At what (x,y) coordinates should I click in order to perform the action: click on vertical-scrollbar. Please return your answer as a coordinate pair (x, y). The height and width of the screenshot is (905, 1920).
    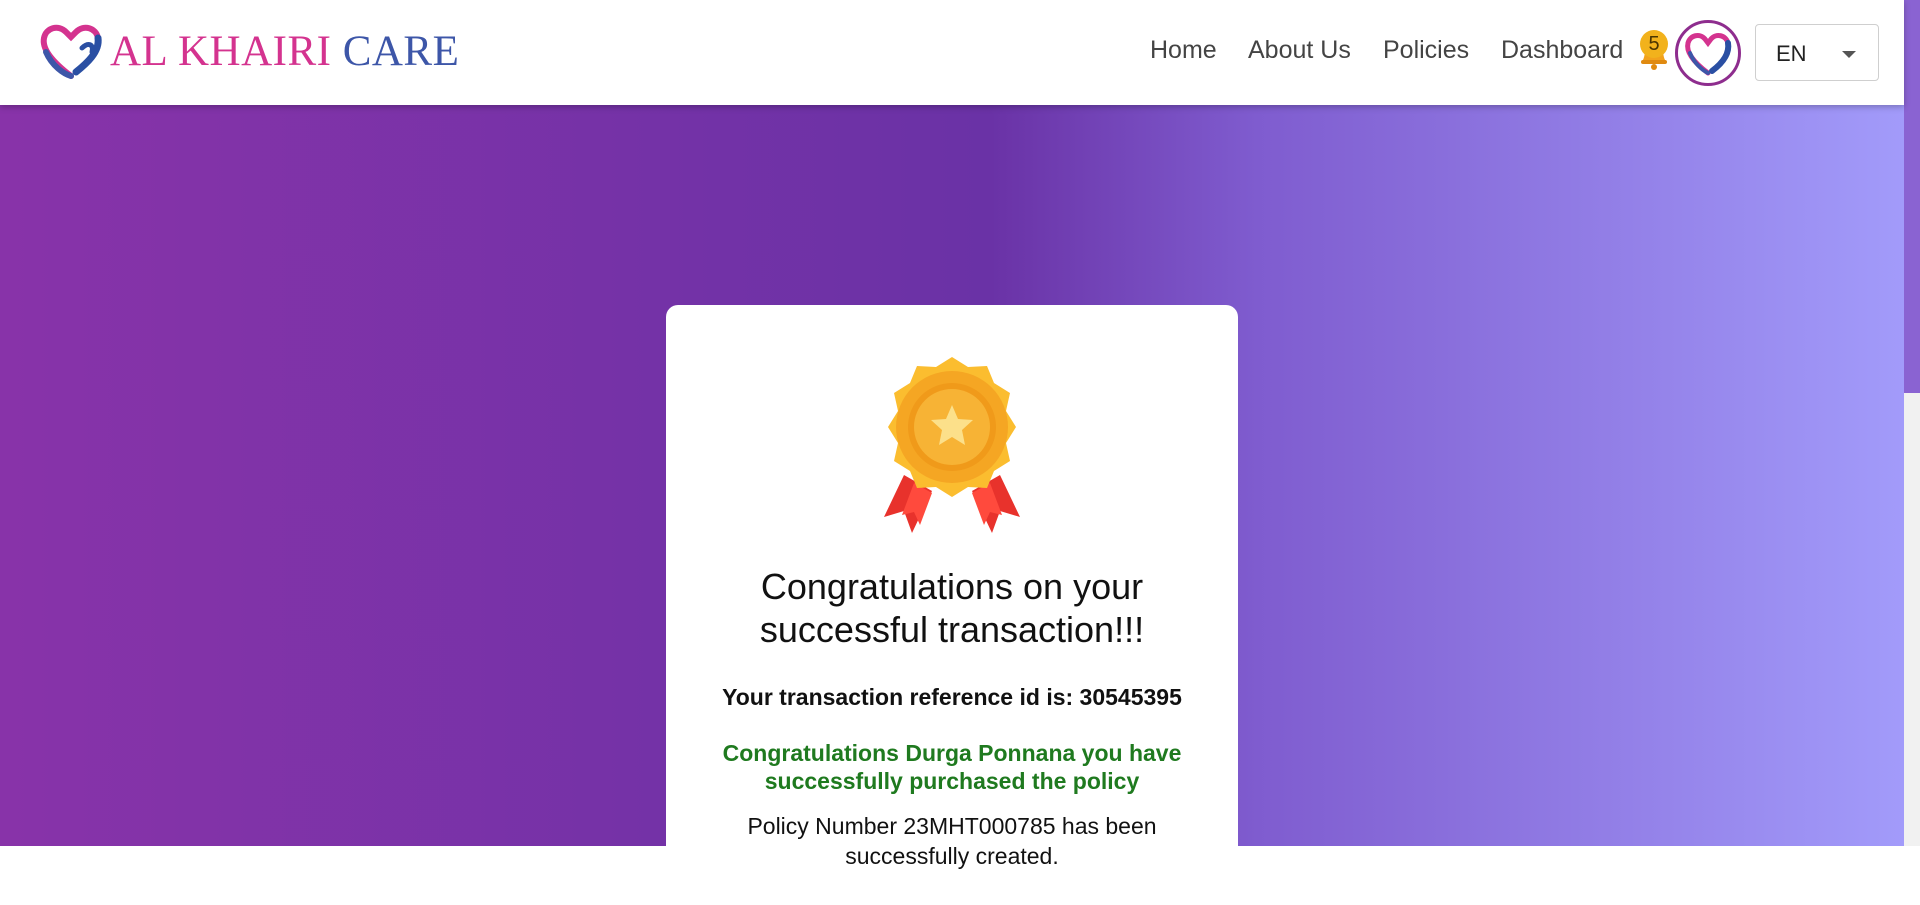
    Looking at the image, I should click on (1912, 423).